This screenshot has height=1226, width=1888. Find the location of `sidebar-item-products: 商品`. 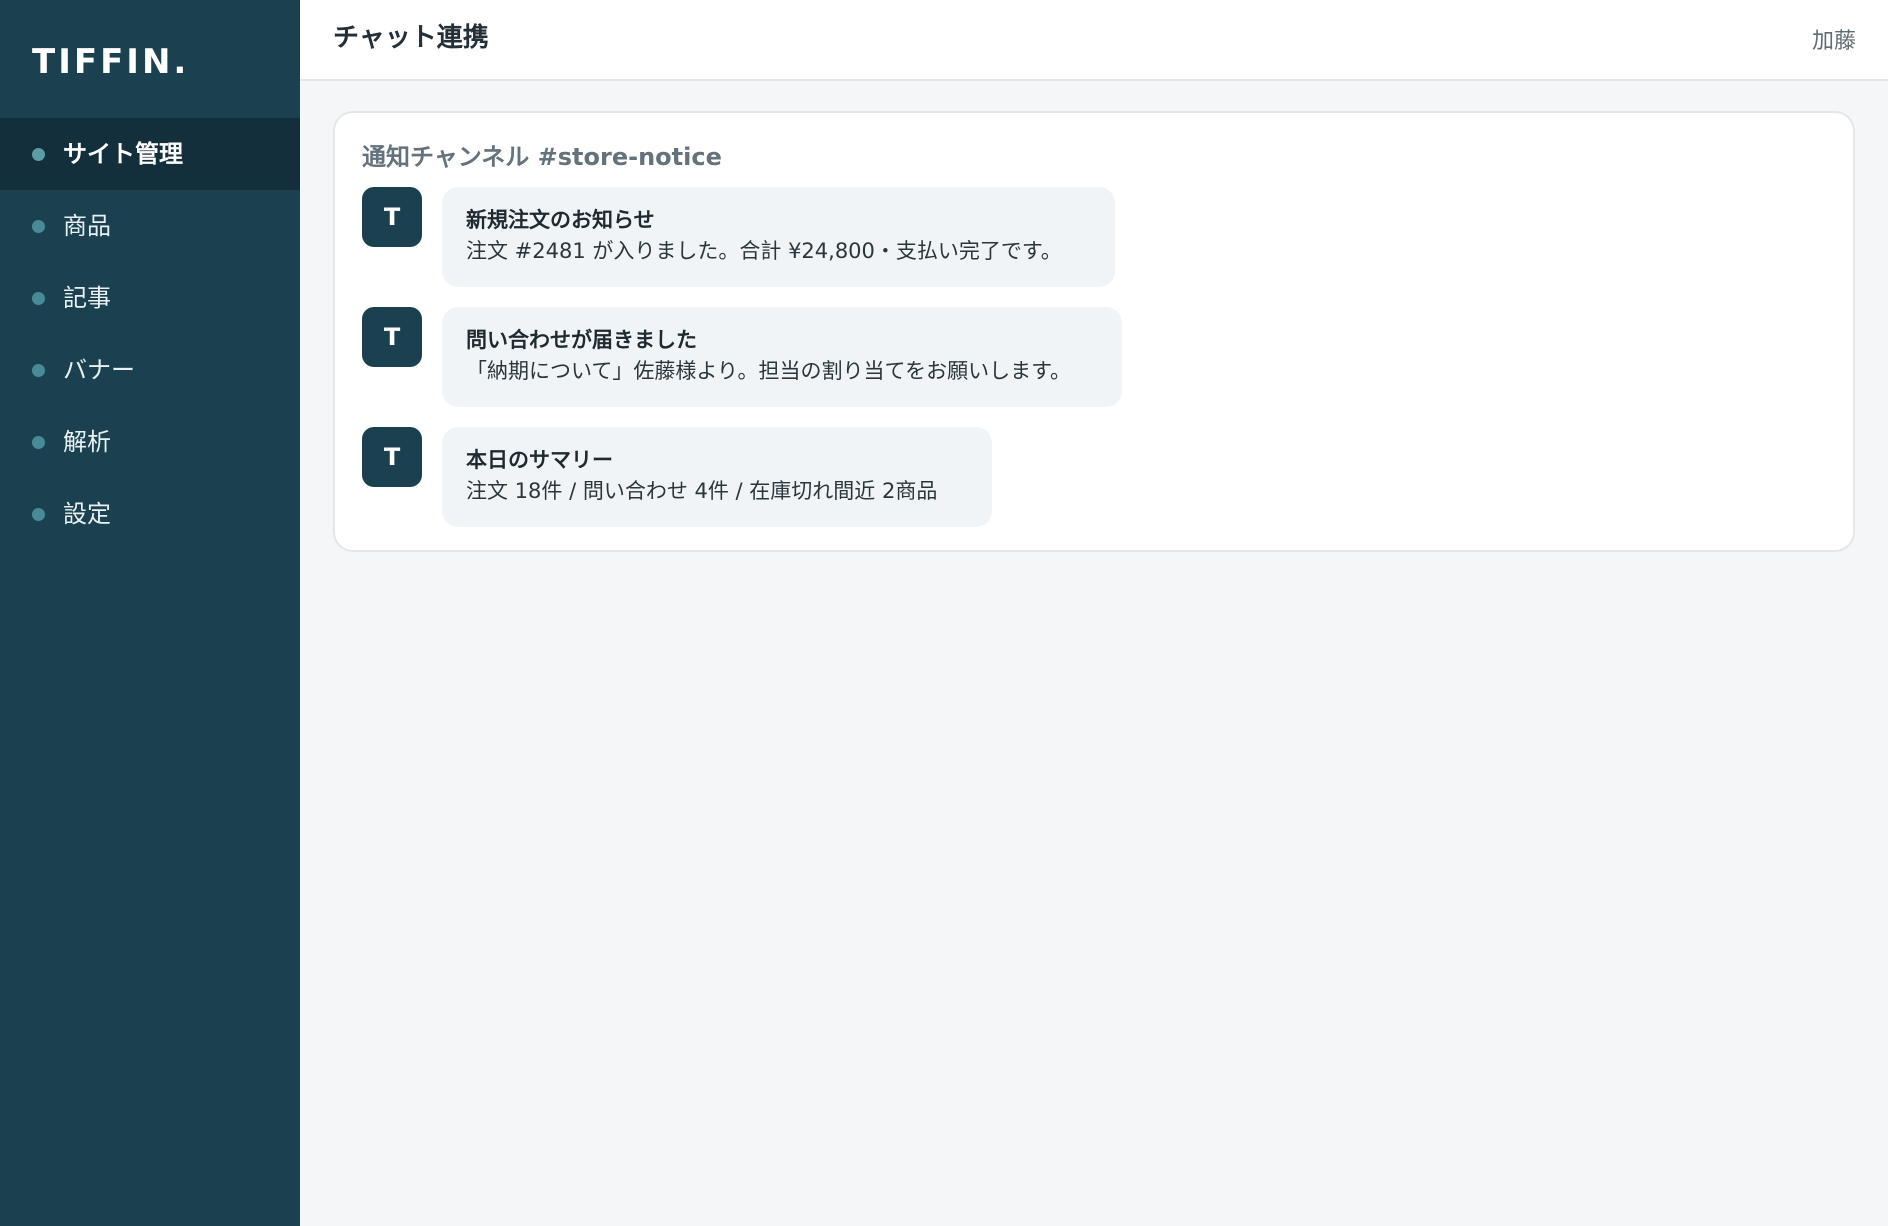

sidebar-item-products: 商品 is located at coordinates (150, 226).